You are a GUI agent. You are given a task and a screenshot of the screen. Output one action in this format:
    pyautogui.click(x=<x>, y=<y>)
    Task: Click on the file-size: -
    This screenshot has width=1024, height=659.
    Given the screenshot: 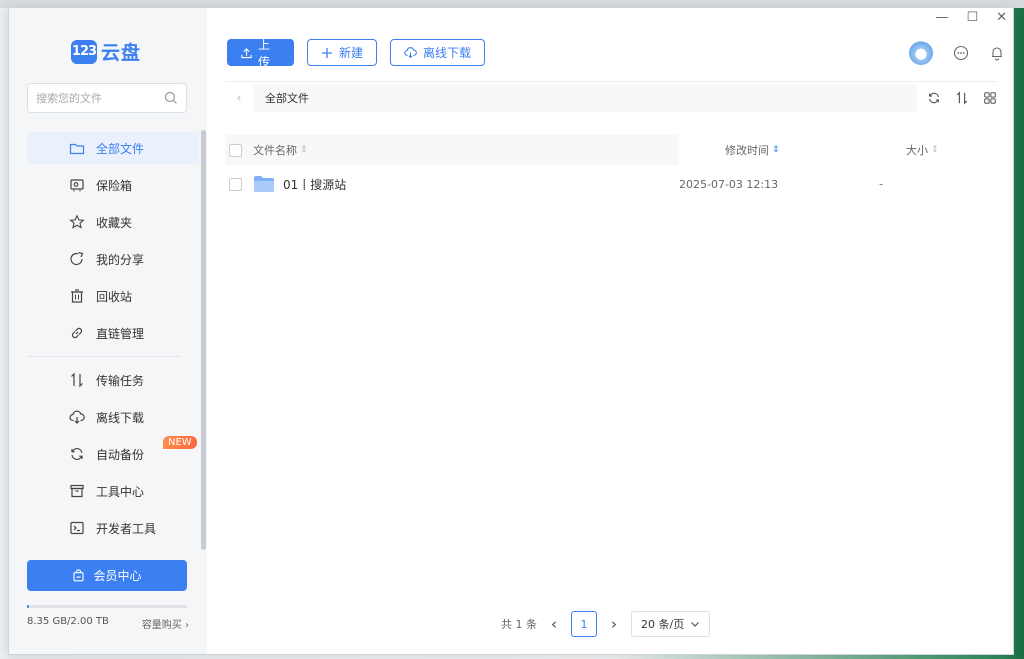 What is the action you would take?
    pyautogui.click(x=881, y=184)
    